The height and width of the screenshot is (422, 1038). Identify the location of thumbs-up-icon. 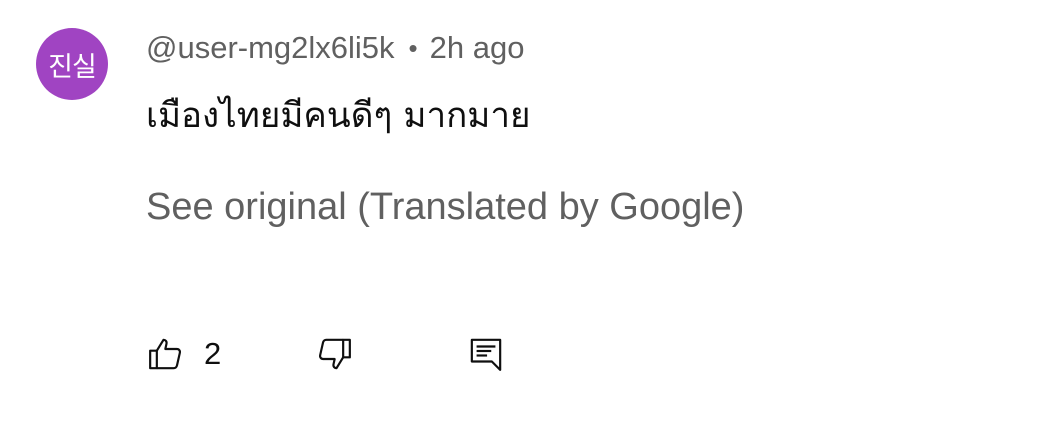
(166, 354).